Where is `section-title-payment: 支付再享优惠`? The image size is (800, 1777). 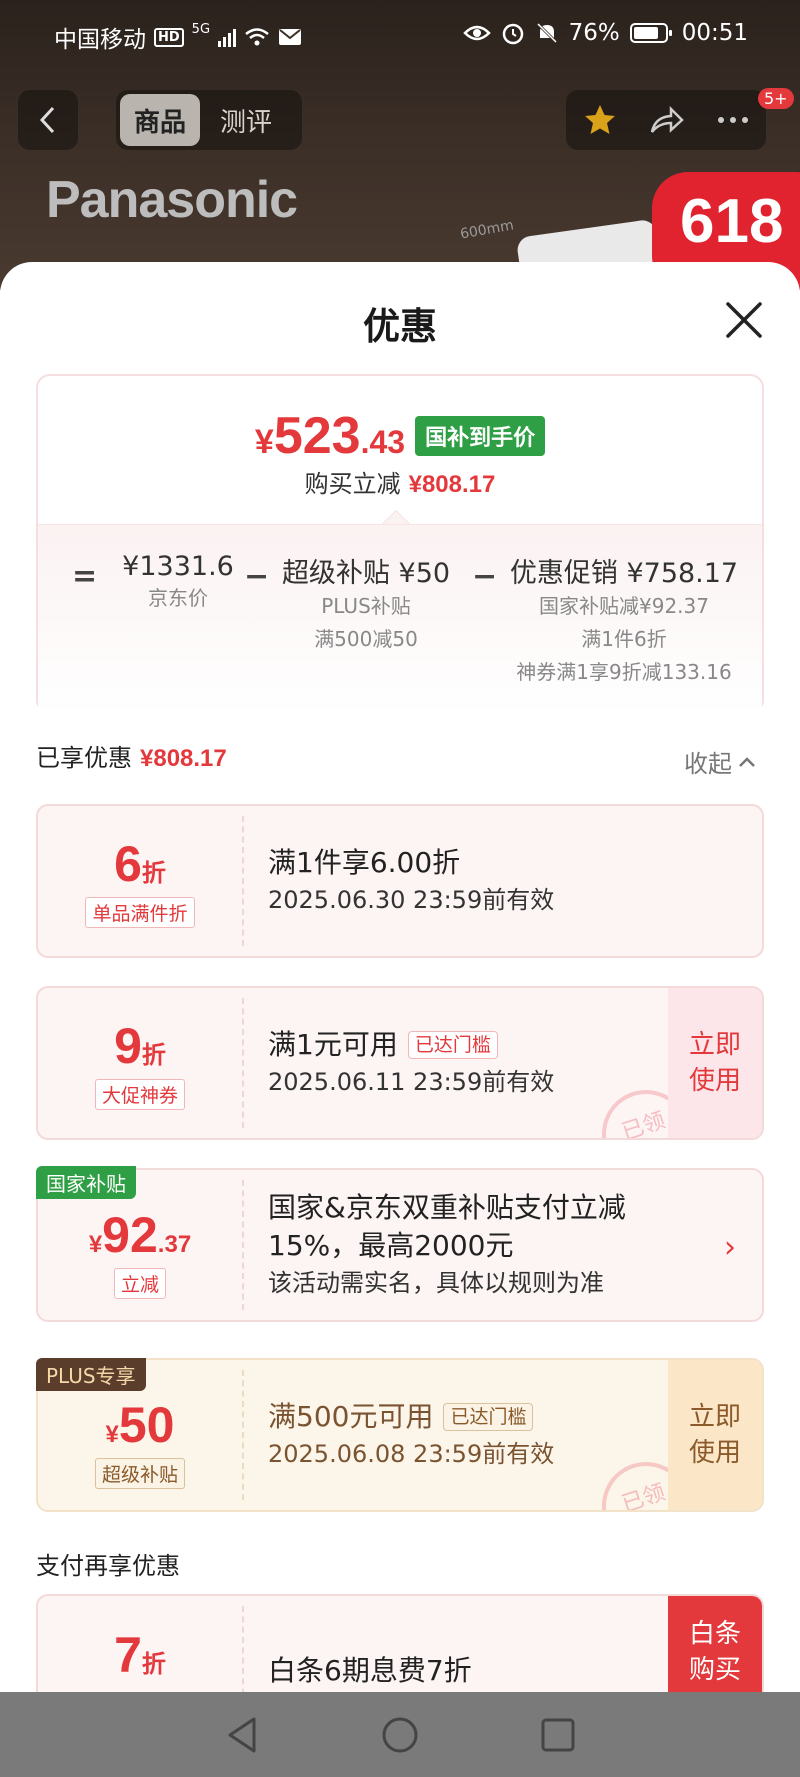
section-title-payment: 支付再享优惠 is located at coordinates (108, 1566).